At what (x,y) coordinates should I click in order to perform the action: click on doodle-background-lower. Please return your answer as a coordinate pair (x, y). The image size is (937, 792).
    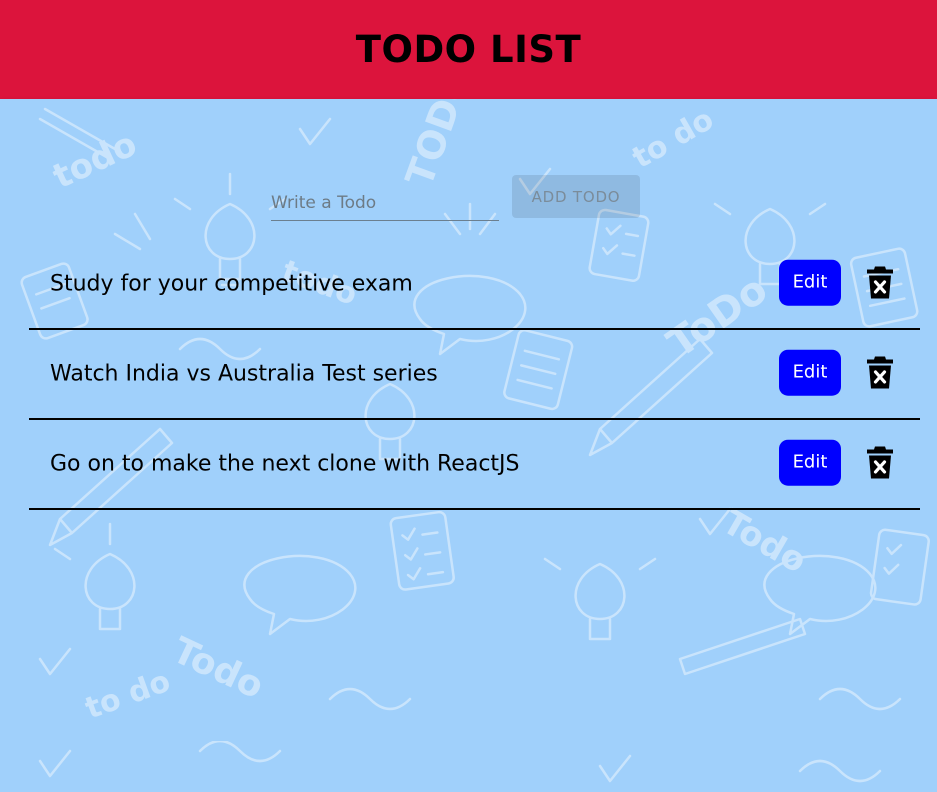
    Looking at the image, I should click on (468, 766).